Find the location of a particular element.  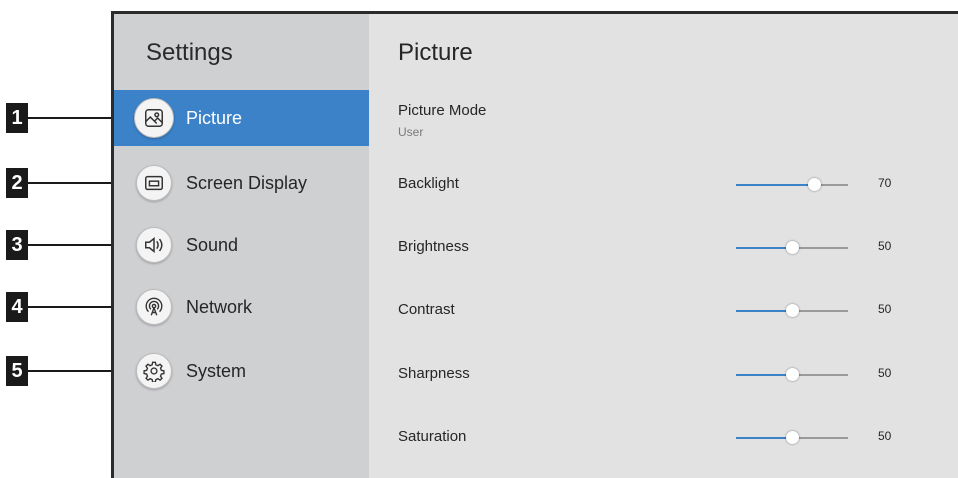

screen-display-icon is located at coordinates (154, 183).